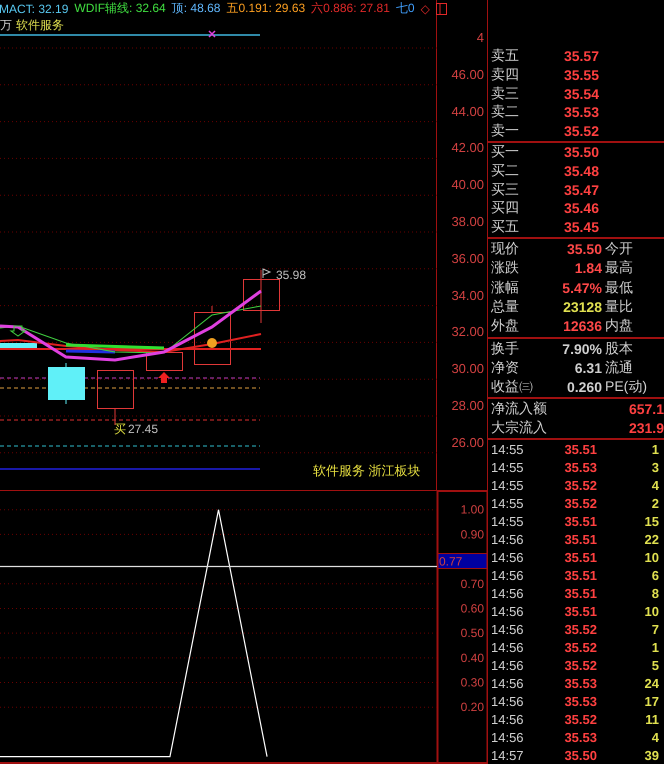 The height and width of the screenshot is (764, 664). I want to click on trade-volume: 5, so click(654, 665).